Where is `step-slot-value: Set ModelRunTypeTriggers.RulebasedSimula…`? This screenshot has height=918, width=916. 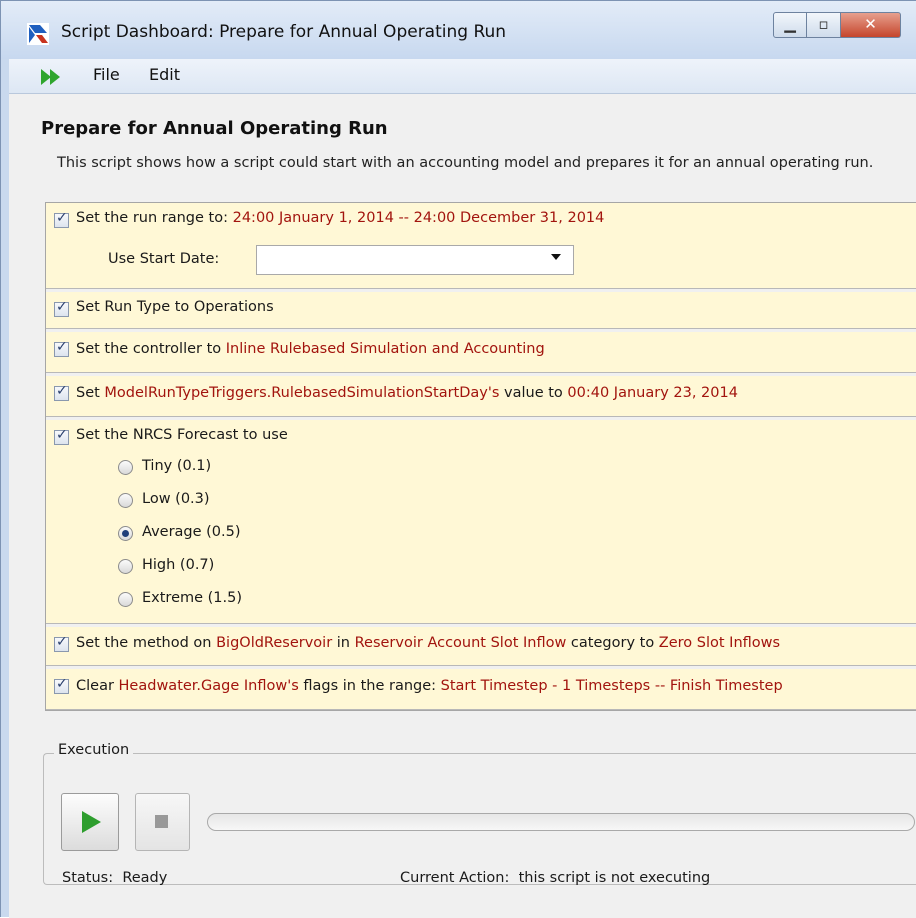 step-slot-value: Set ModelRunTypeTriggers.RulebasedSimula… is located at coordinates (481, 396).